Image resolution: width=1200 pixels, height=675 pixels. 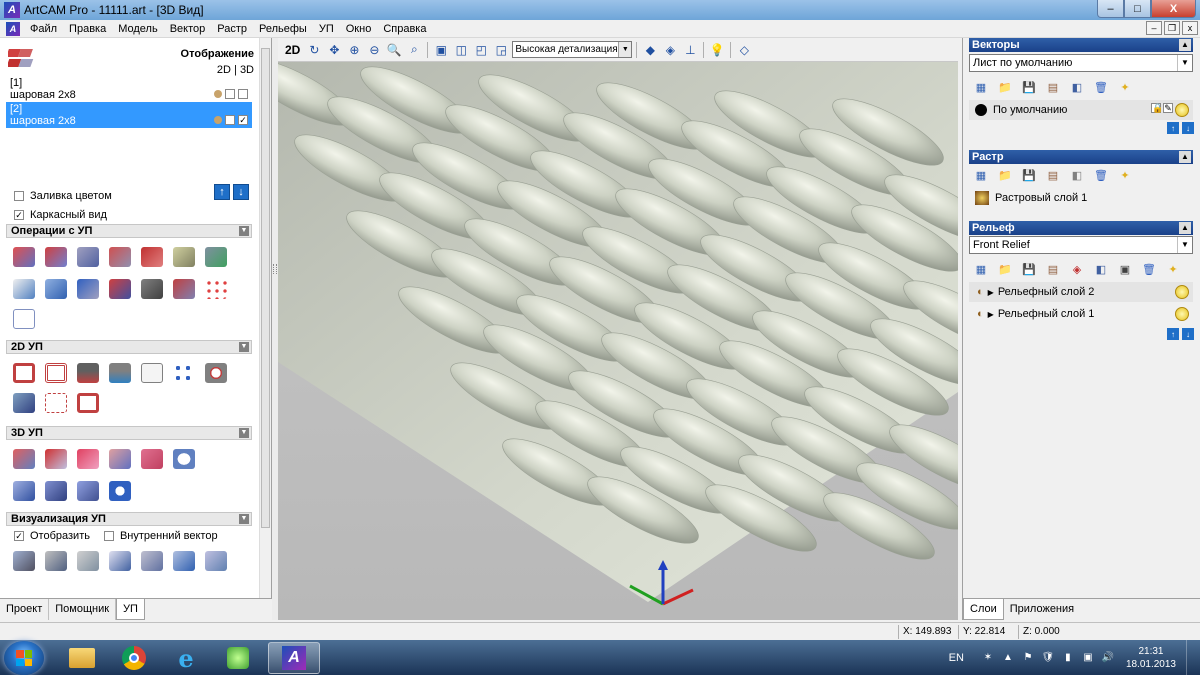 What do you see at coordinates (88, 257) in the screenshot?
I see `edit-toolpath-icon` at bounding box center [88, 257].